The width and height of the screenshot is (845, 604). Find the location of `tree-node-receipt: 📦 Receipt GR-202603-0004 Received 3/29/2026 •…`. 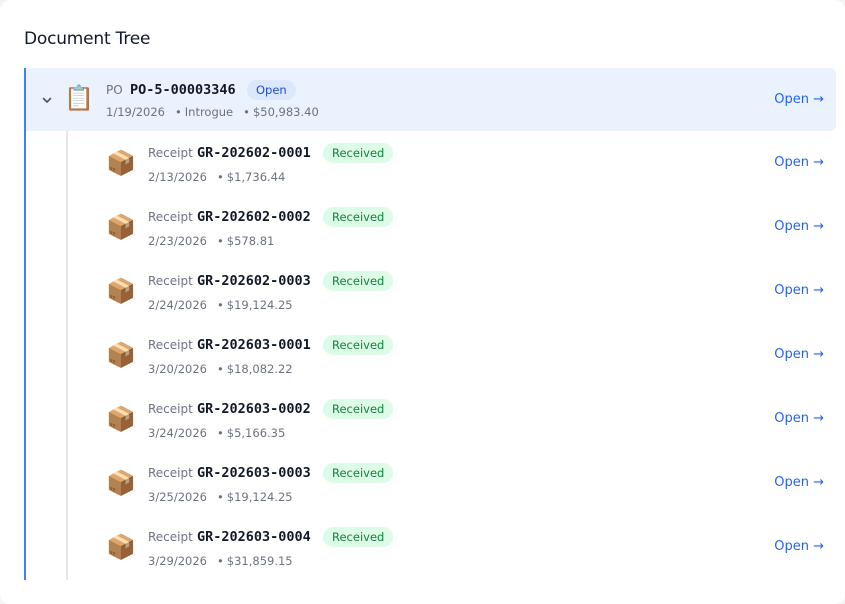

tree-node-receipt: 📦 Receipt GR-202603-0004 Received 3/29/2026 •… is located at coordinates (452, 547).